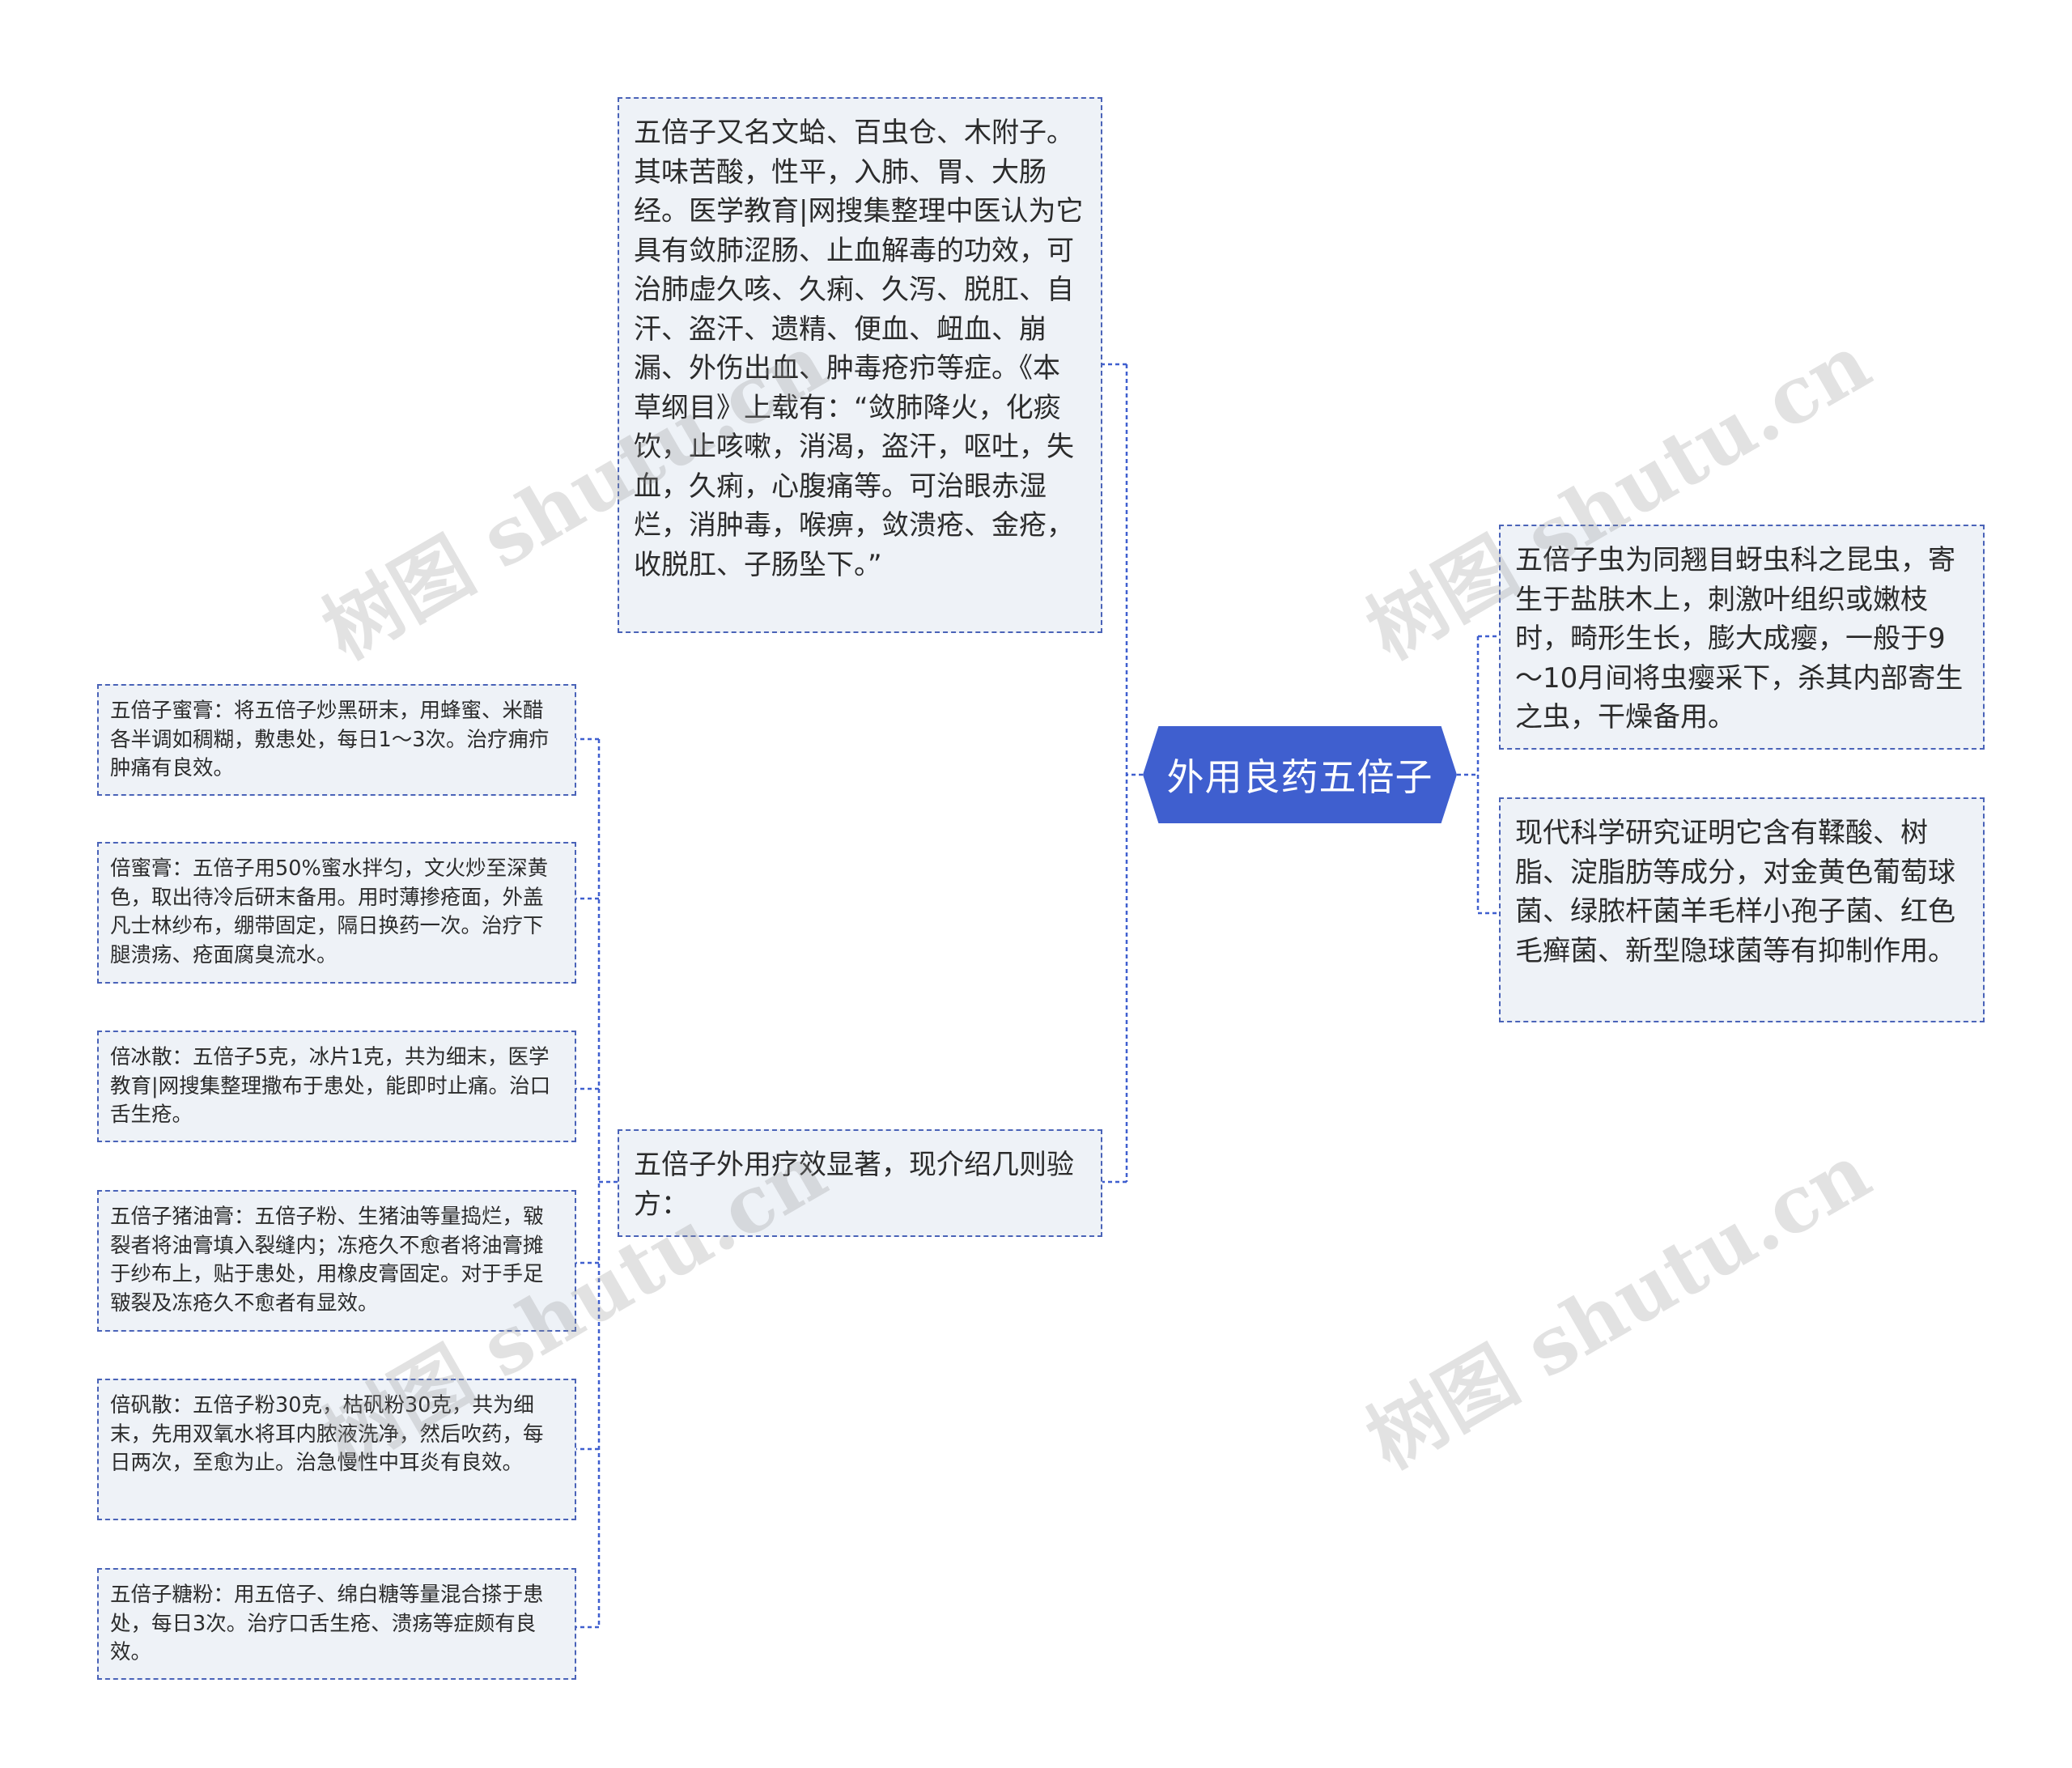 This screenshot has width=2072, height=1768. I want to click on prescriptions-intro-node: 五倍子外用疗效显著，现介绍几则验方：, so click(860, 1183).